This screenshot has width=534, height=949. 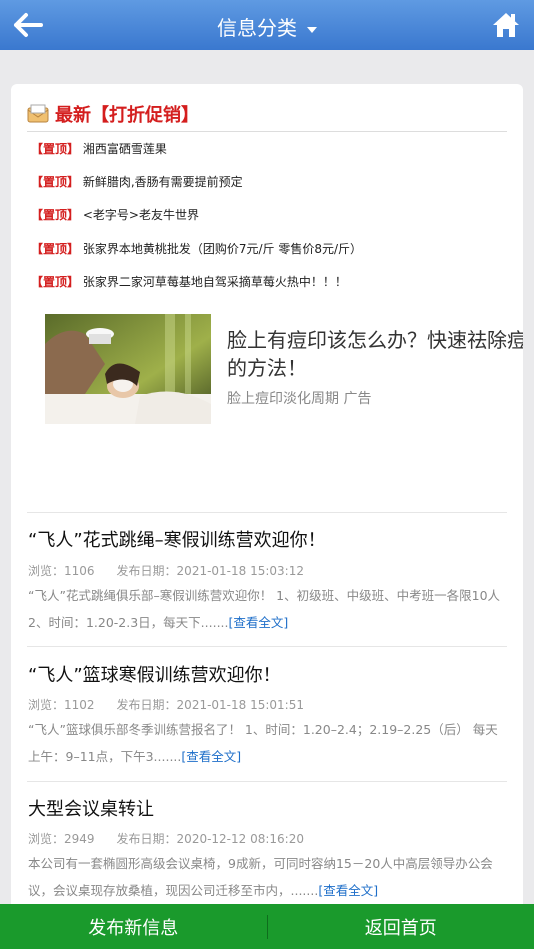 I want to click on bottom-bar: 发布新信息 返回首页, so click(x=267, y=926).